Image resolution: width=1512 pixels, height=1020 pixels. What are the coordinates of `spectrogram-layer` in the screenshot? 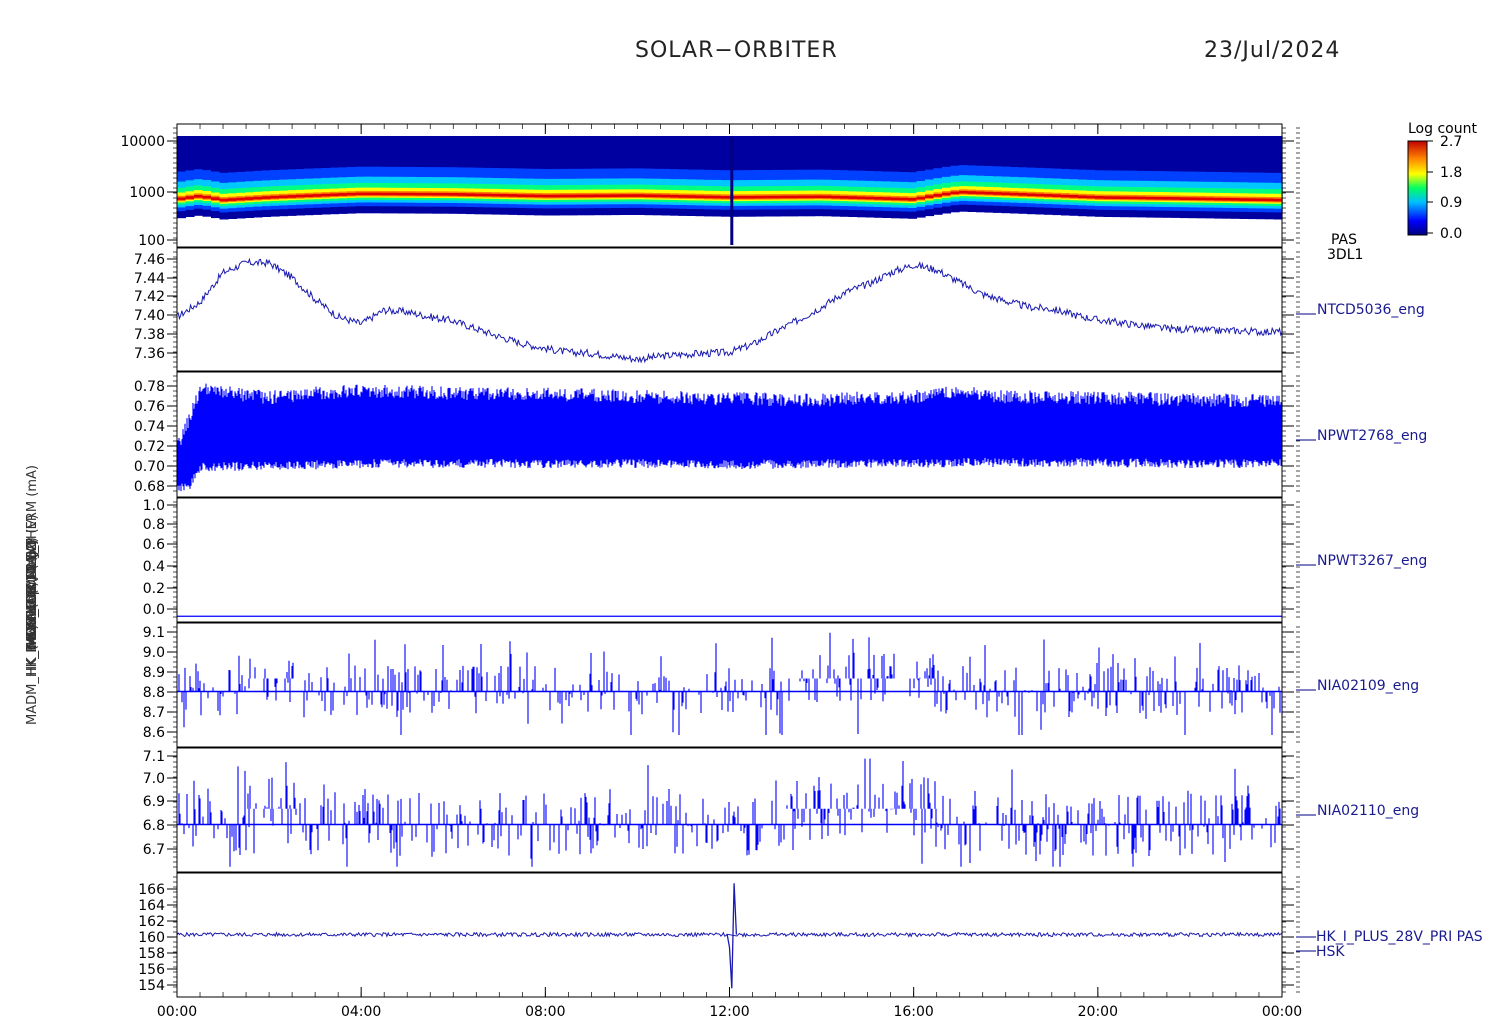 It's located at (730, 190).